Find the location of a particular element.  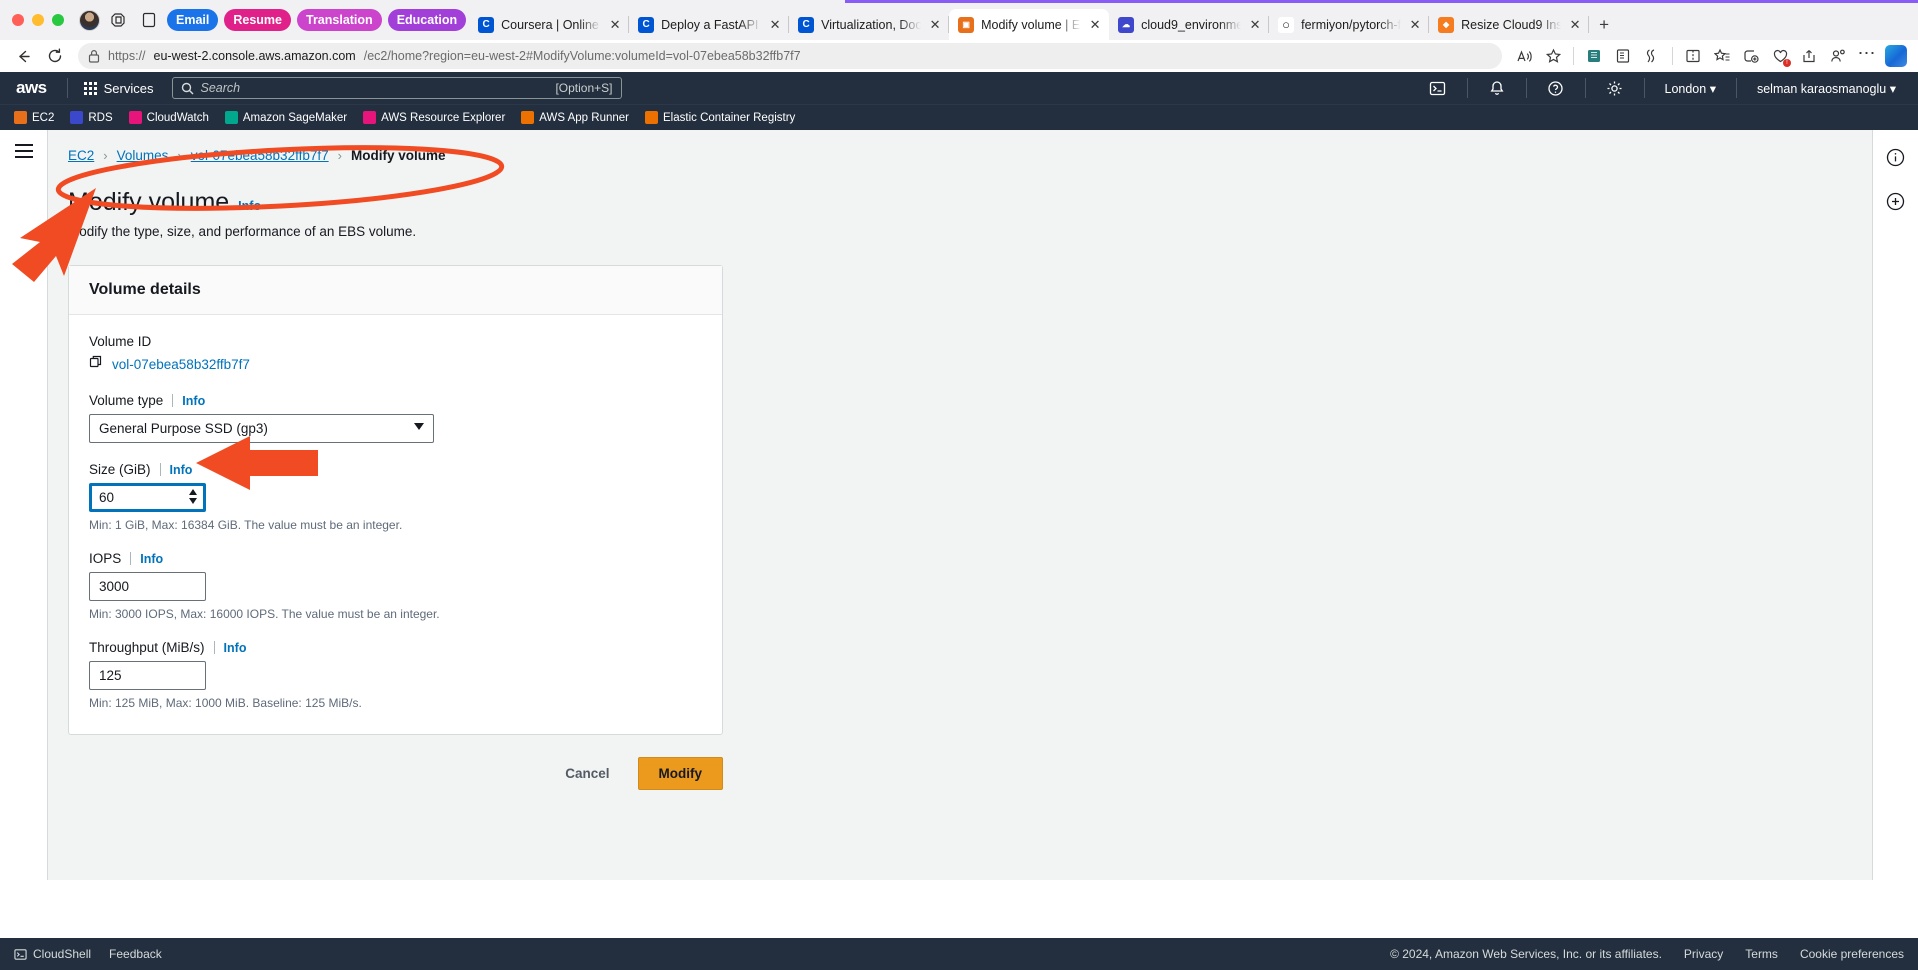

pill-translation: Translation is located at coordinates (339, 20).